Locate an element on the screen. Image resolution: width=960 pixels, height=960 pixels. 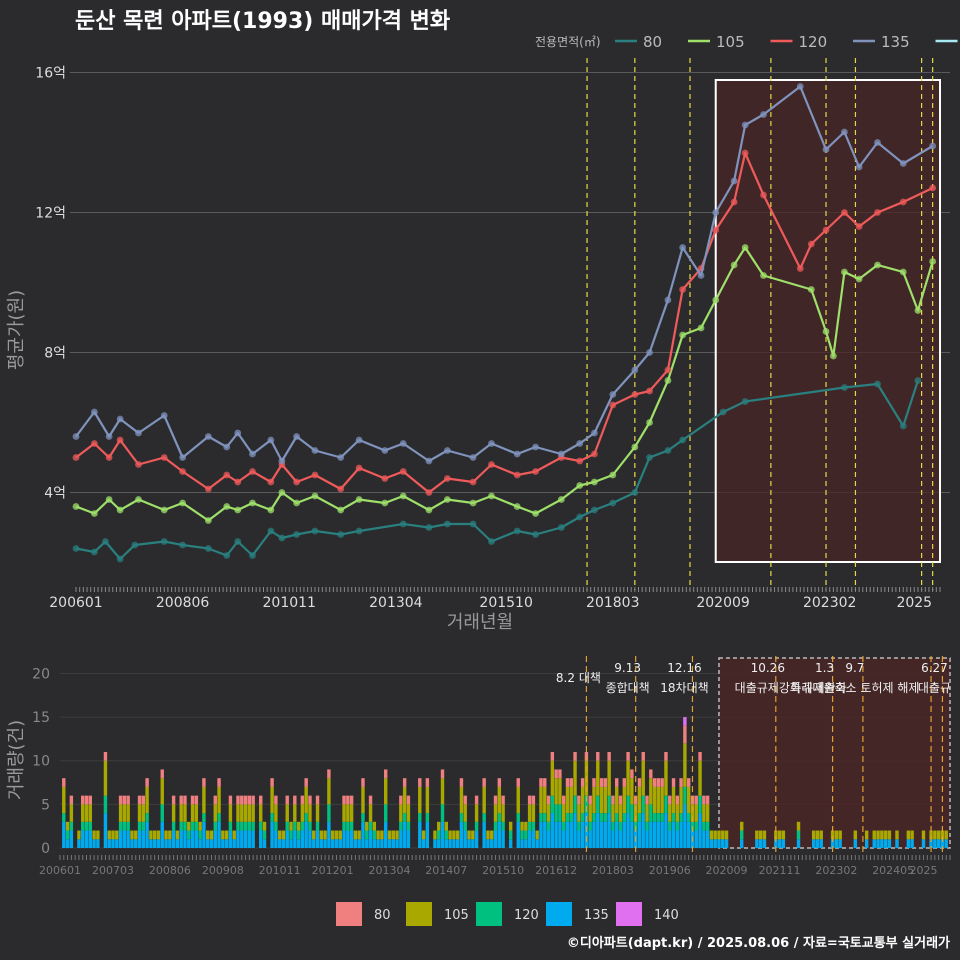
legend-label-135: 135 is located at coordinates (895, 42).